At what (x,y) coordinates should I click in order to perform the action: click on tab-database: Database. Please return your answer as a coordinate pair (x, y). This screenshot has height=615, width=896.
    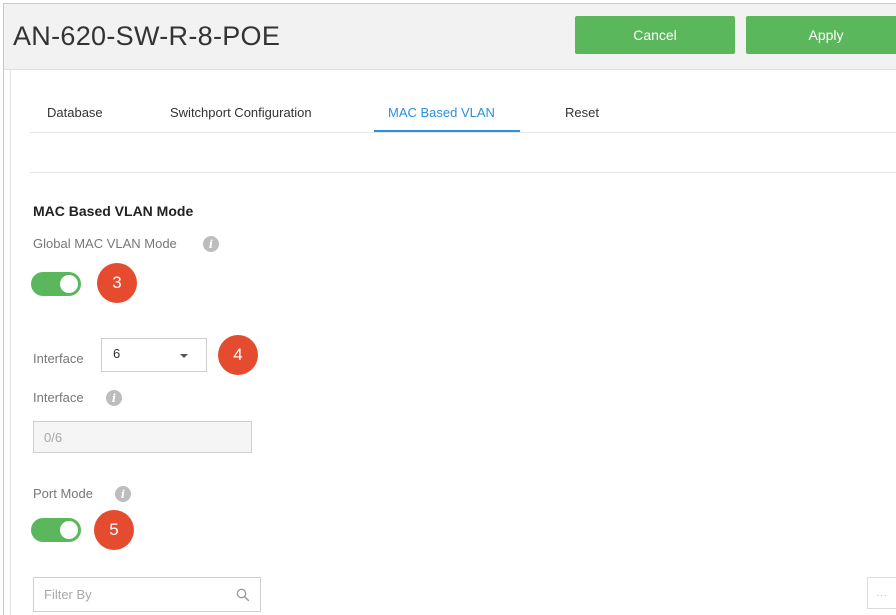
    Looking at the image, I should click on (75, 112).